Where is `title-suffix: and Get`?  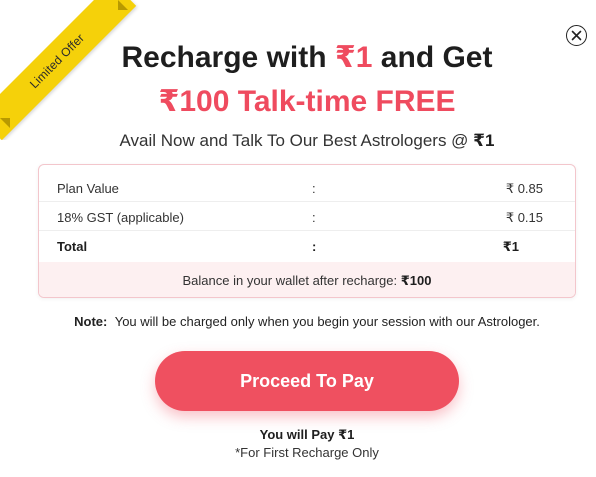 title-suffix: and Get is located at coordinates (432, 57).